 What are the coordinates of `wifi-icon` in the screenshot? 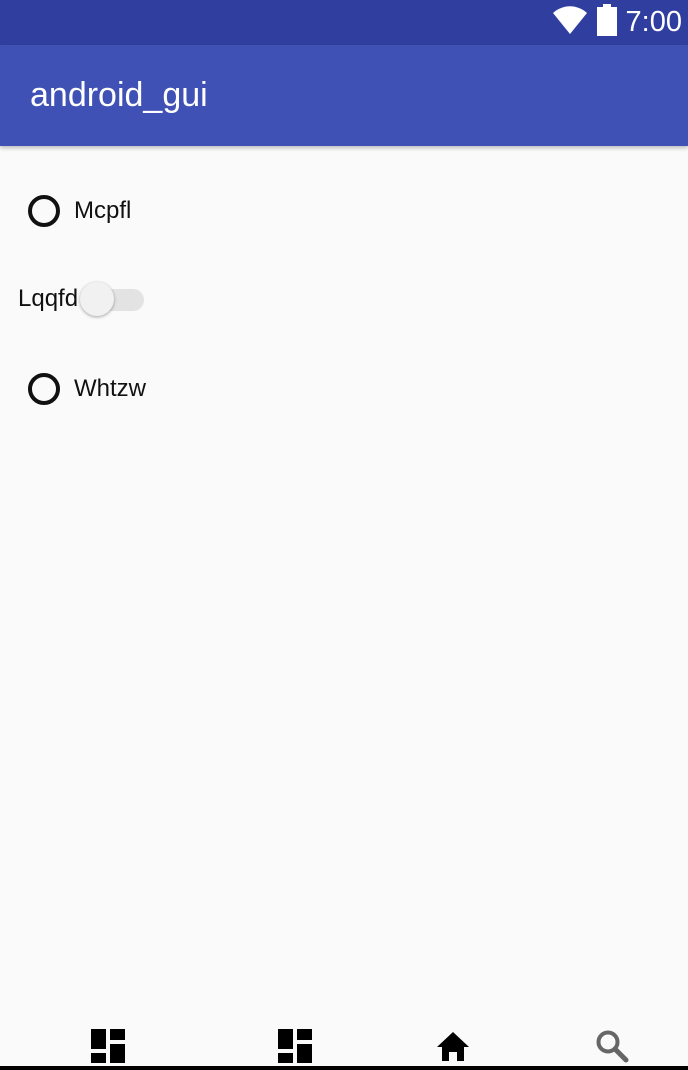 It's located at (570, 22).